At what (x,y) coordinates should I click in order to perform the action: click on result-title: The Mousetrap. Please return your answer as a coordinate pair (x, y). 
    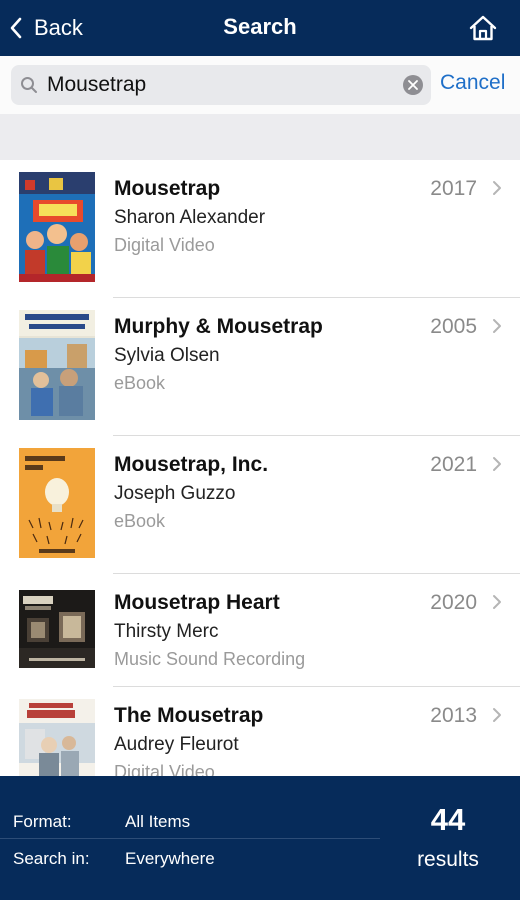
    Looking at the image, I should click on (189, 715).